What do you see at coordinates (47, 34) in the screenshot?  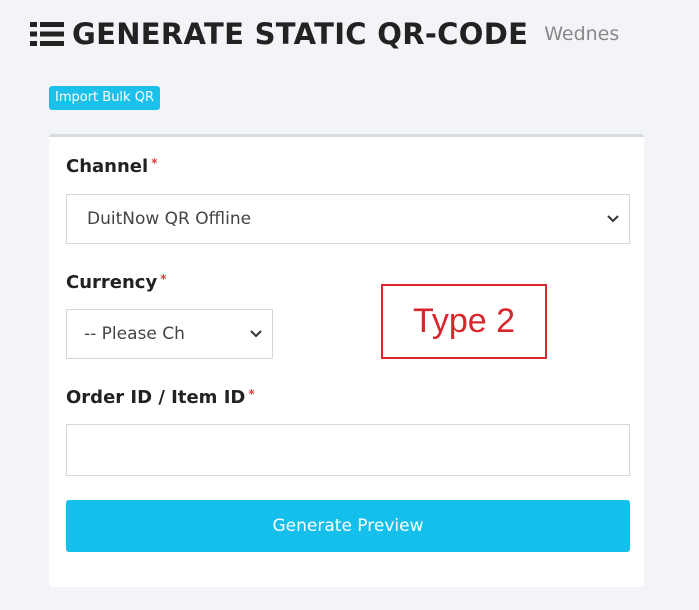 I see `list-icon` at bounding box center [47, 34].